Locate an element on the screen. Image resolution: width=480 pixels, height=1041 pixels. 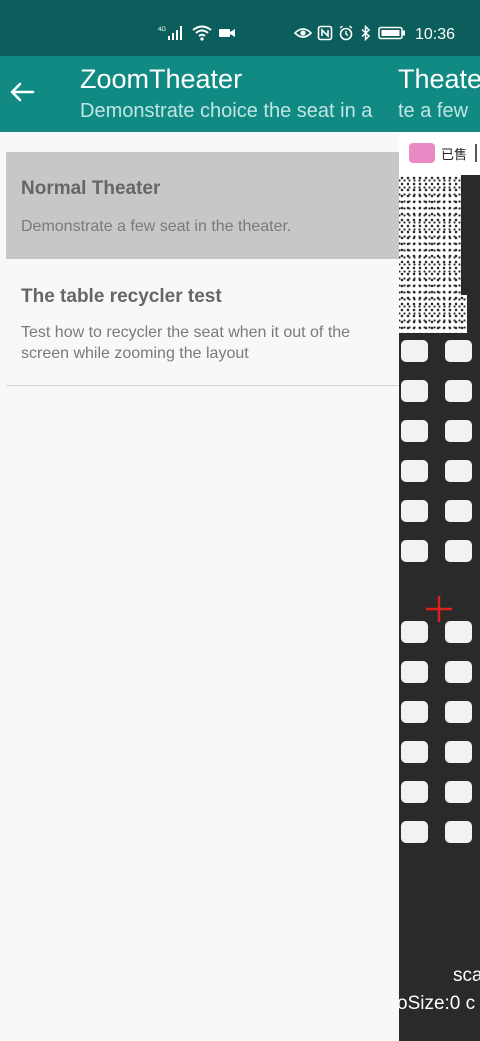
screen-area-edge is located at coordinates (470, 235).